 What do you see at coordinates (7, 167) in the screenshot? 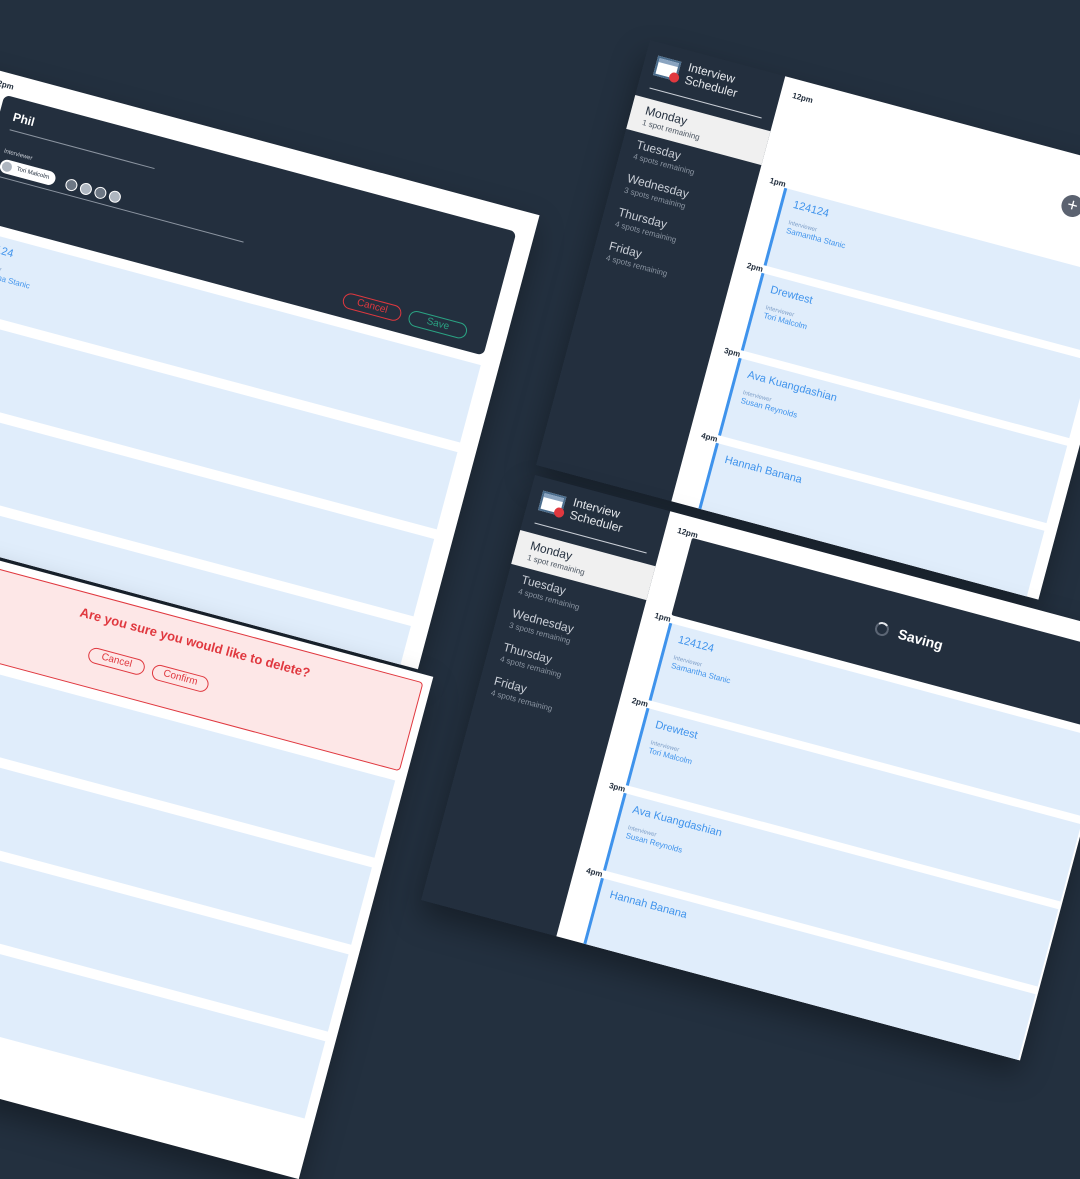
I see `avatar` at bounding box center [7, 167].